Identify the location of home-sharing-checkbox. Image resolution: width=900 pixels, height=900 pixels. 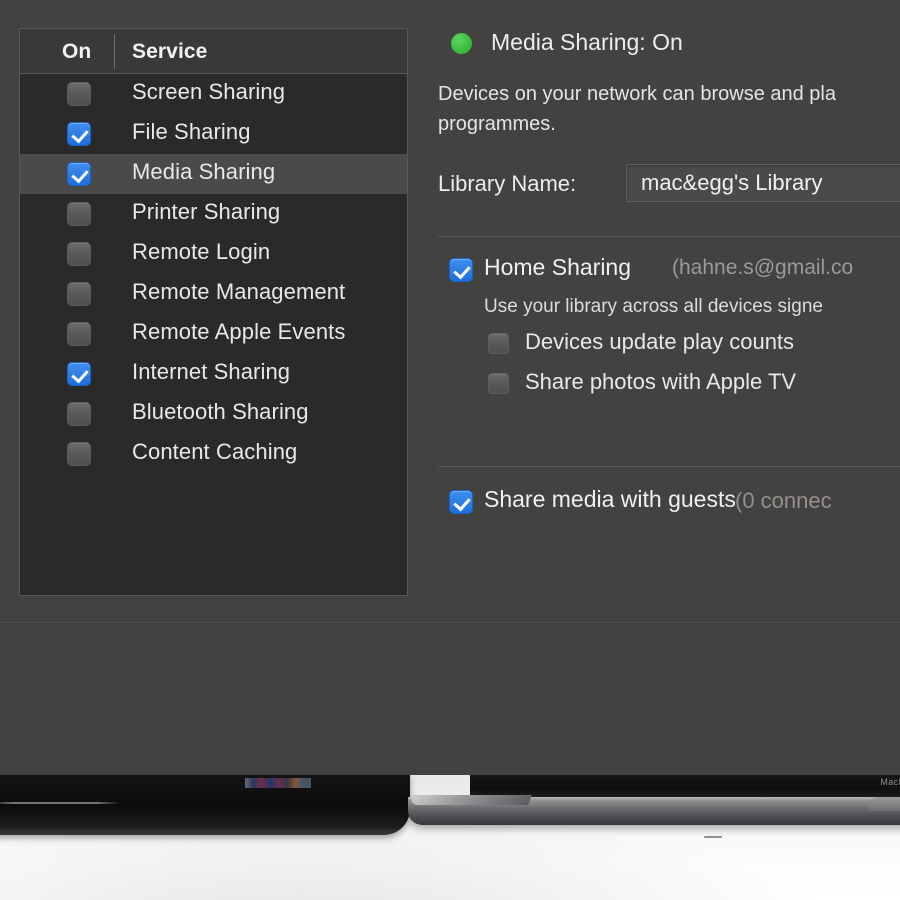
(461, 272).